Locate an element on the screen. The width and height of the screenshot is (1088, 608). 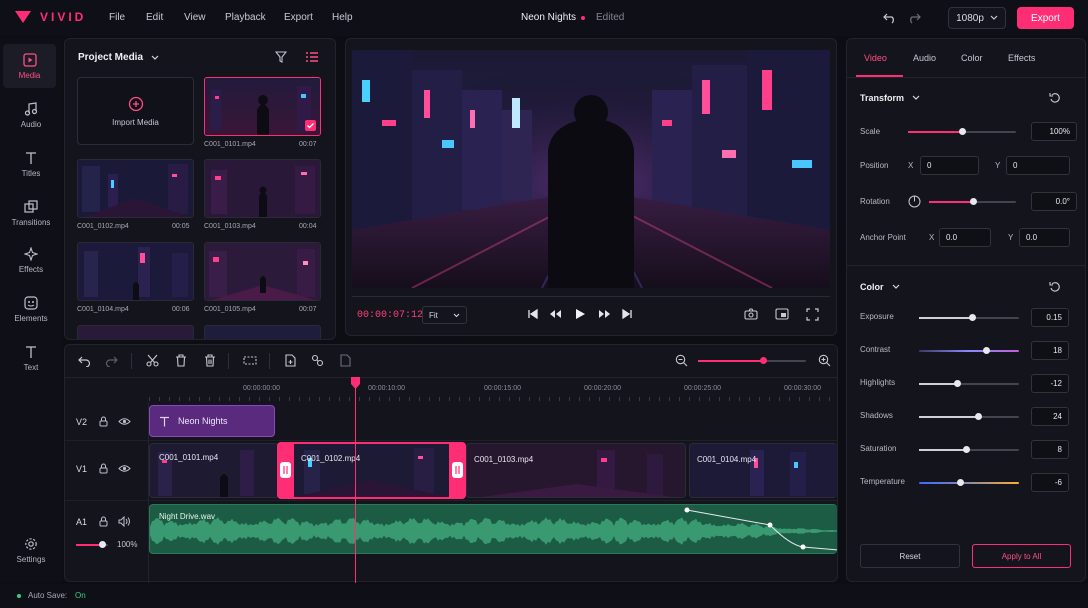
scale-field: 100% is located at coordinates (1054, 131).